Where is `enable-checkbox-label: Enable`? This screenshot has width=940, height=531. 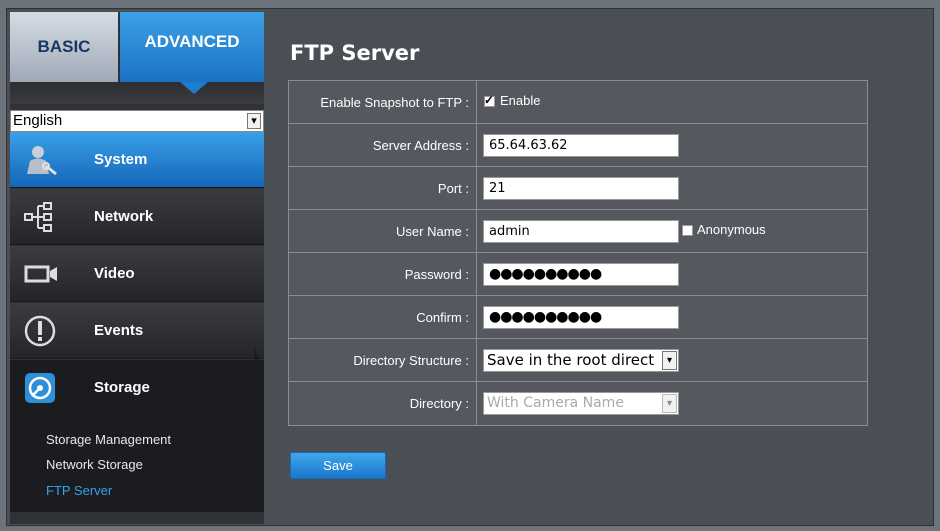 enable-checkbox-label: Enable is located at coordinates (520, 100).